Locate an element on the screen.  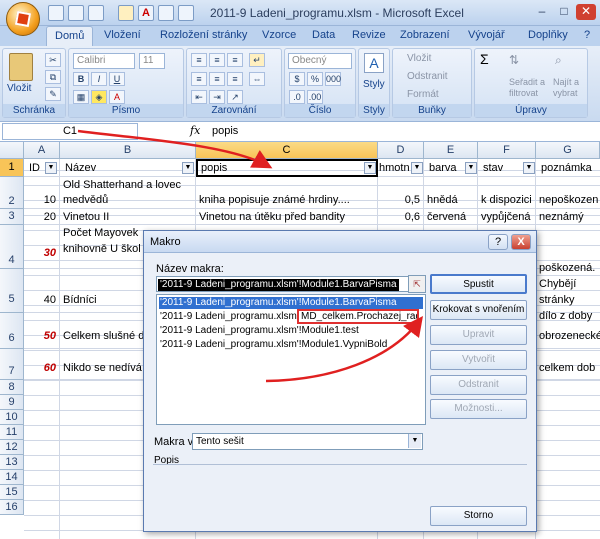
paste-button: Vložit is located at coordinates (19, 88).